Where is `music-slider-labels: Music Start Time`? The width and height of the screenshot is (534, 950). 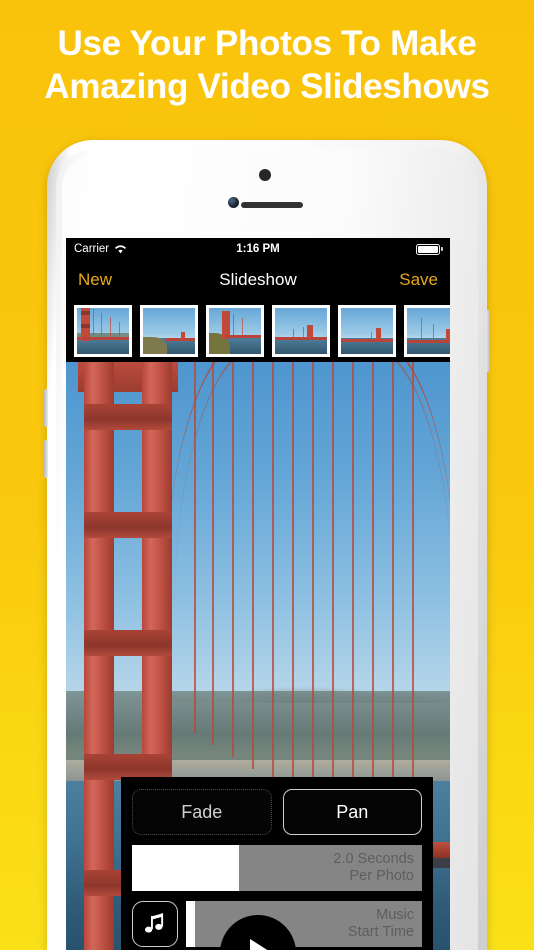
music-slider-labels: Music Start Time is located at coordinates (381, 924).